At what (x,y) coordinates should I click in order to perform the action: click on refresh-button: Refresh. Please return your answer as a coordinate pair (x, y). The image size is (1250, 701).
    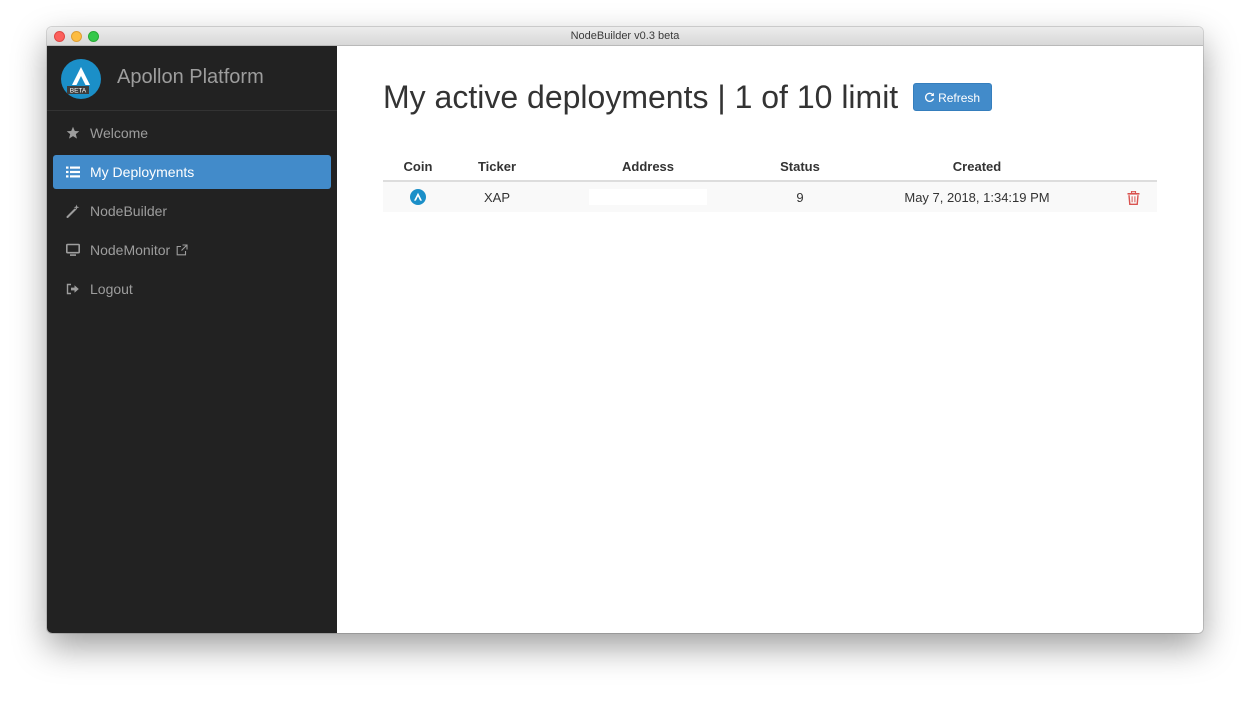
    Looking at the image, I should click on (953, 96).